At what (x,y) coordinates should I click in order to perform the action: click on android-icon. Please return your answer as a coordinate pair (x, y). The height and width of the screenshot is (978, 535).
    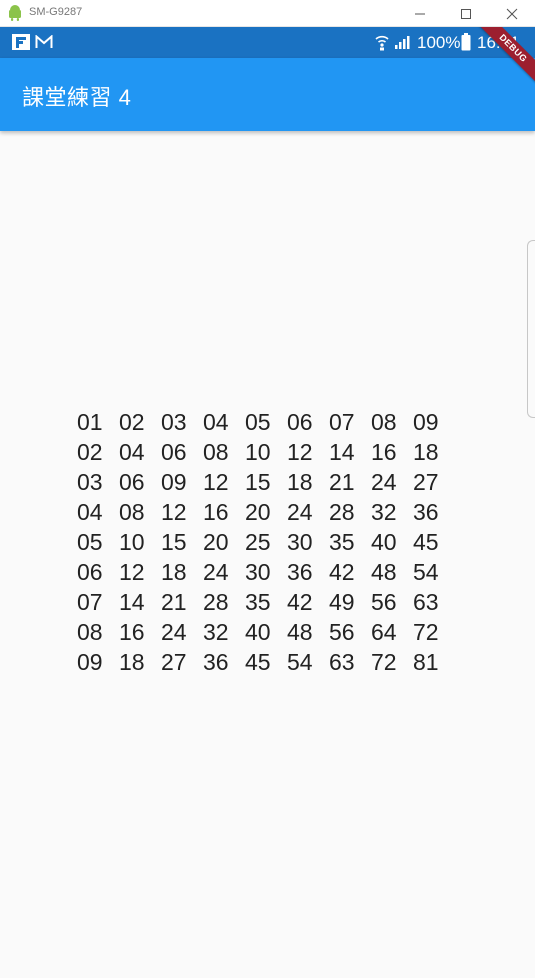
    Looking at the image, I should click on (15, 13).